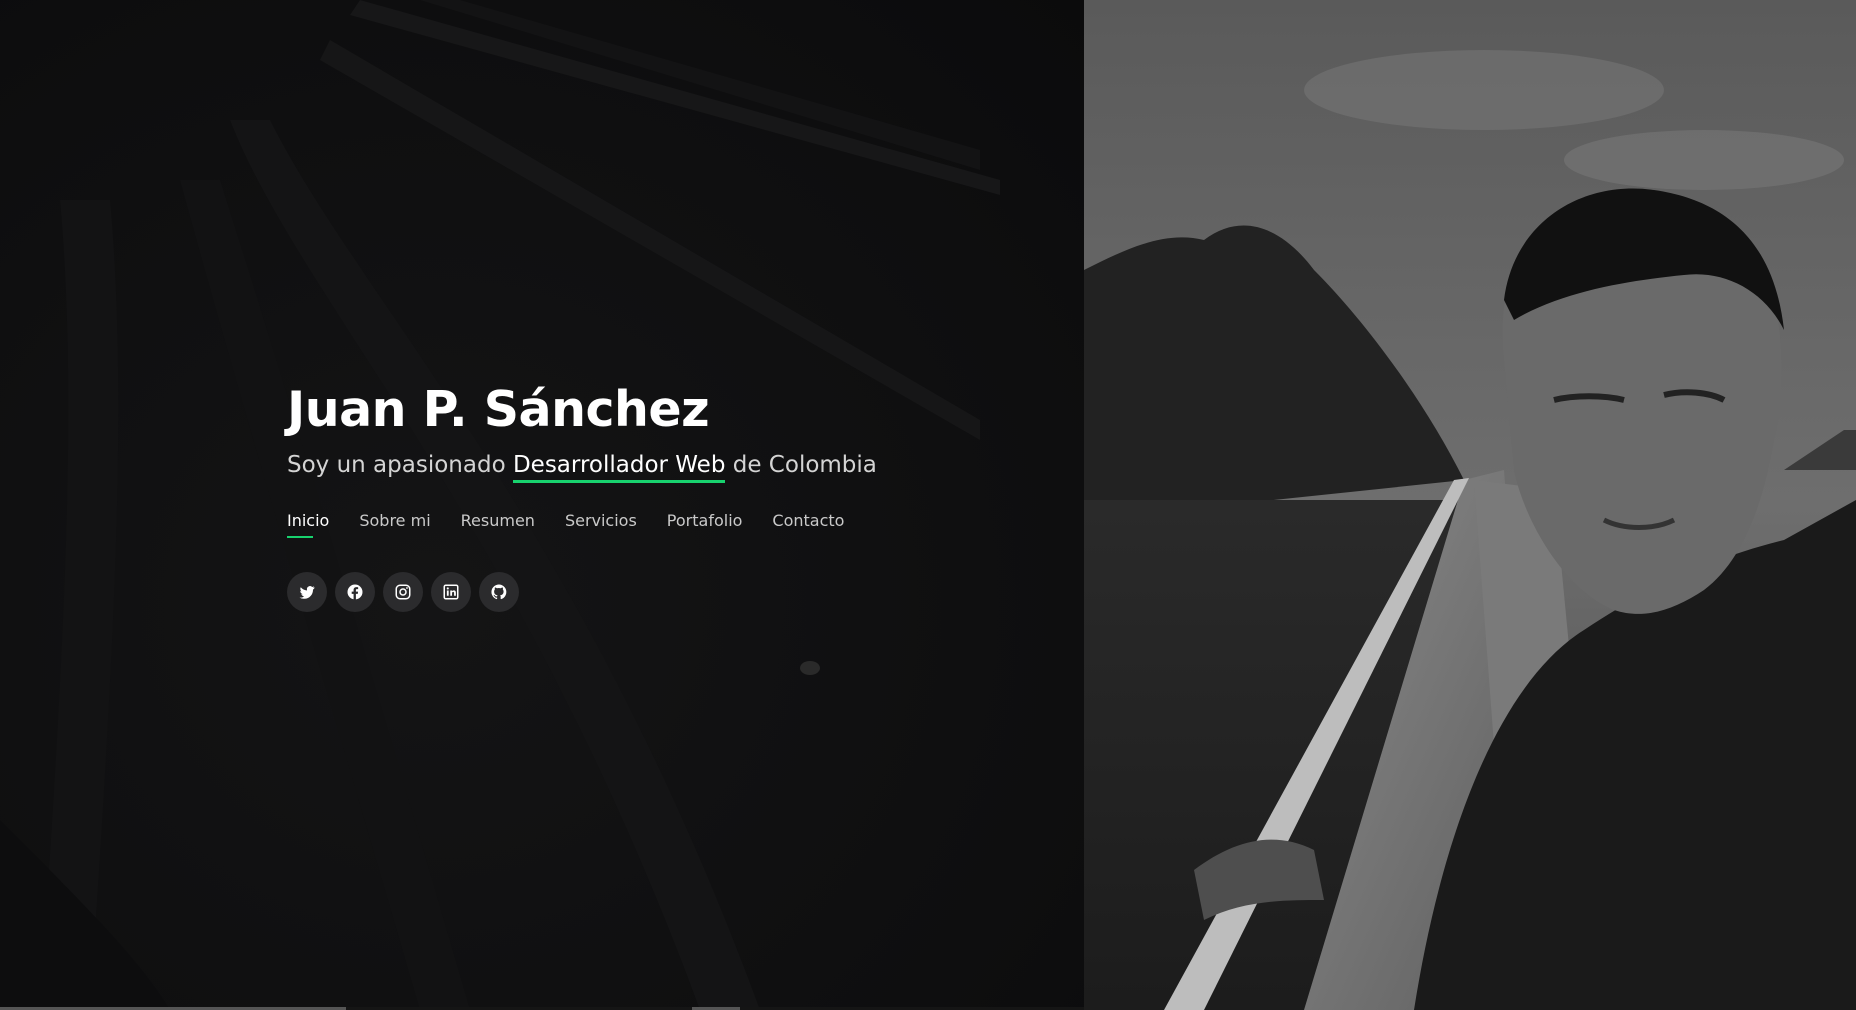  What do you see at coordinates (498, 523) in the screenshot?
I see `nav-resumen: Resumen` at bounding box center [498, 523].